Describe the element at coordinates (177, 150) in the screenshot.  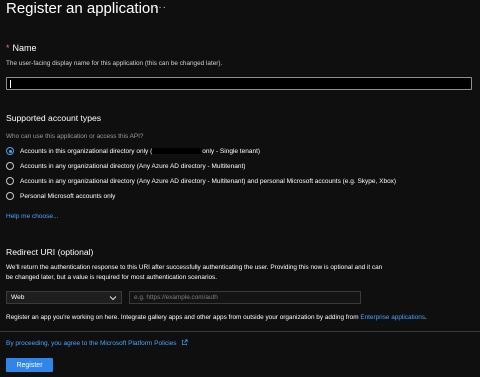
I see `redacted-tenant-name` at that location.